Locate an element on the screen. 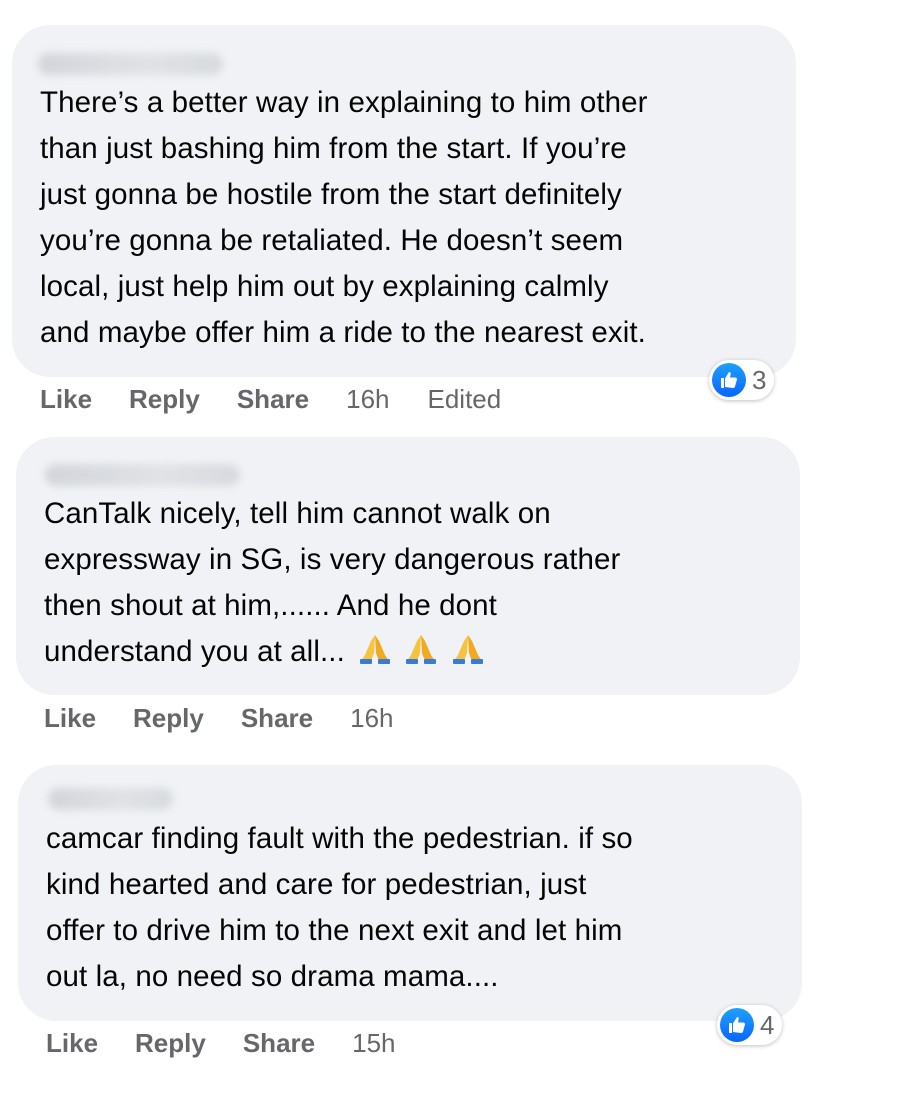 This screenshot has height=1100, width=900. reaction-summary: 4 is located at coordinates (750, 1025).